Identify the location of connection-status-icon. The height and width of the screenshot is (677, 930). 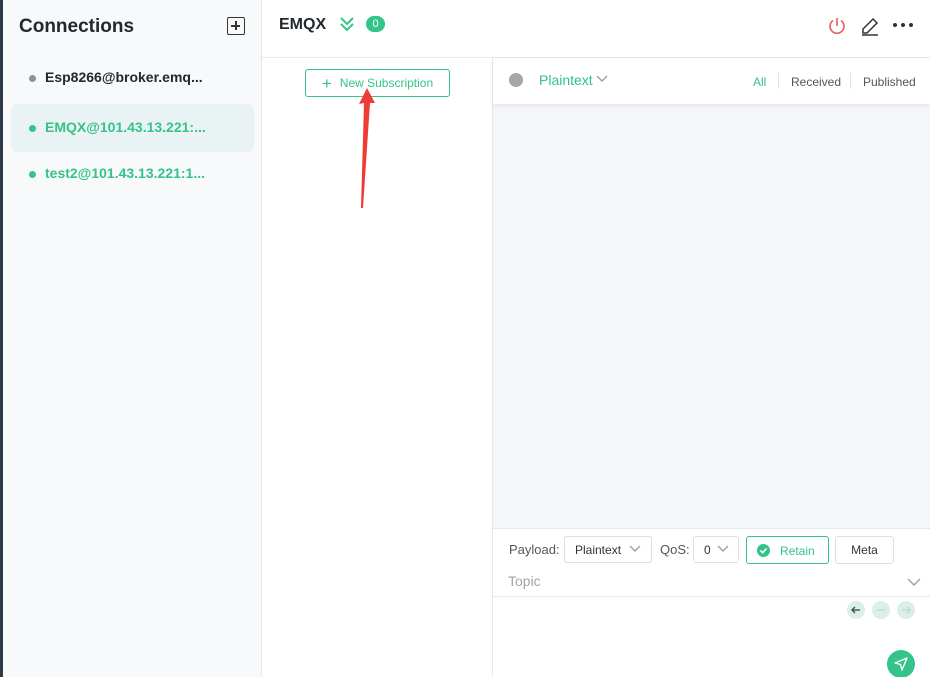
(516, 80).